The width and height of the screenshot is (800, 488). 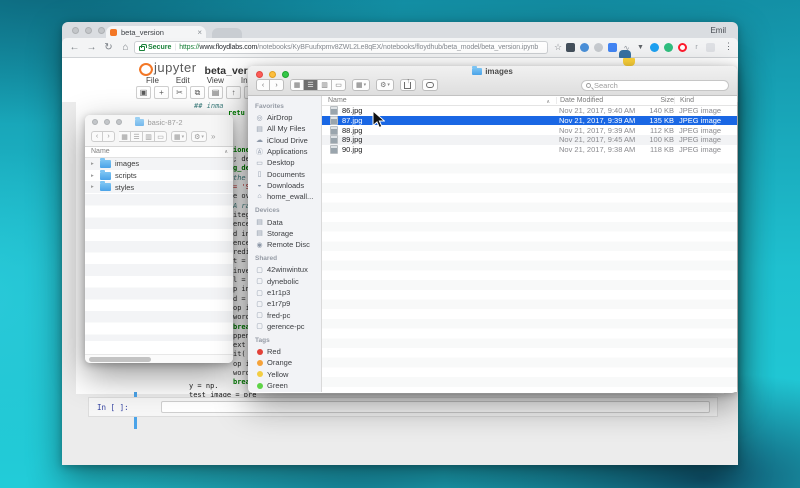 I want to click on folder-row: ▸ styles, so click(x=159, y=187).